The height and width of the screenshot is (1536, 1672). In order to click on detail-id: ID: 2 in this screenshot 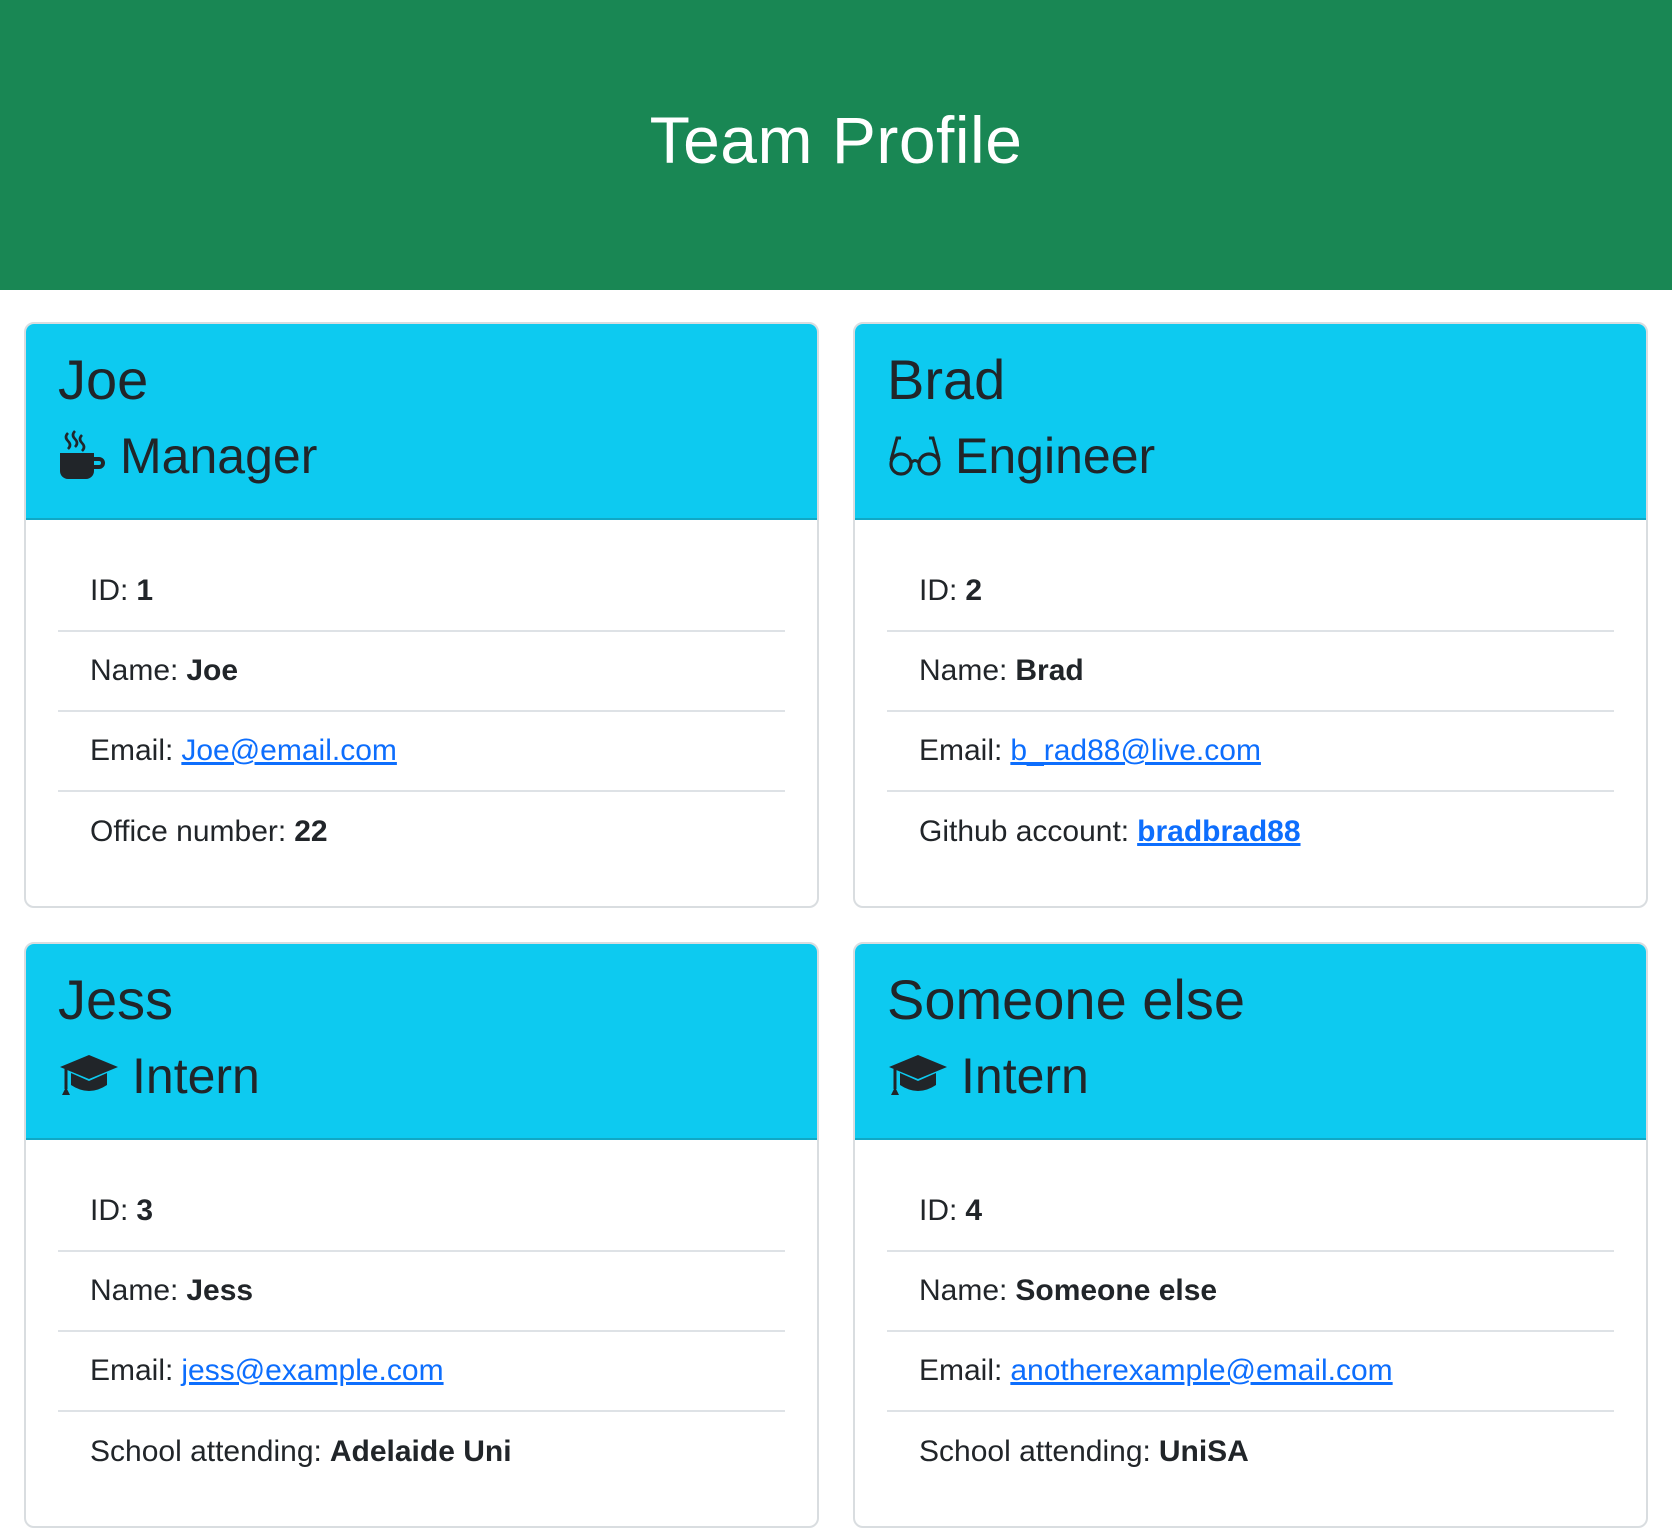, I will do `click(1250, 592)`.